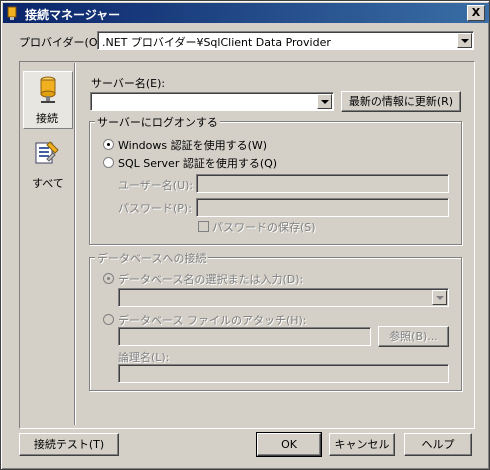  I want to click on sql-auth-label: SQL Server 認証を使用する(Q), so click(197, 163).